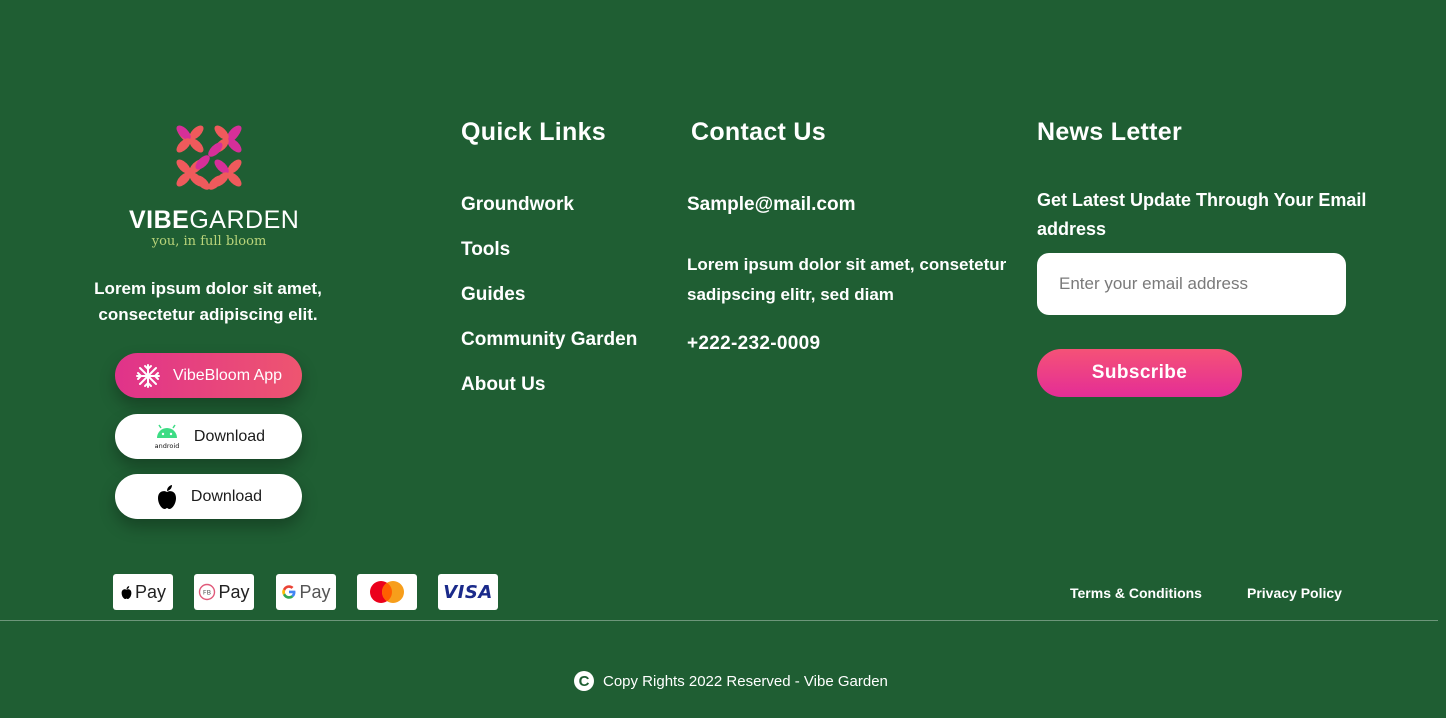  Describe the element at coordinates (167, 437) in the screenshot. I see `android-icon: android` at that location.